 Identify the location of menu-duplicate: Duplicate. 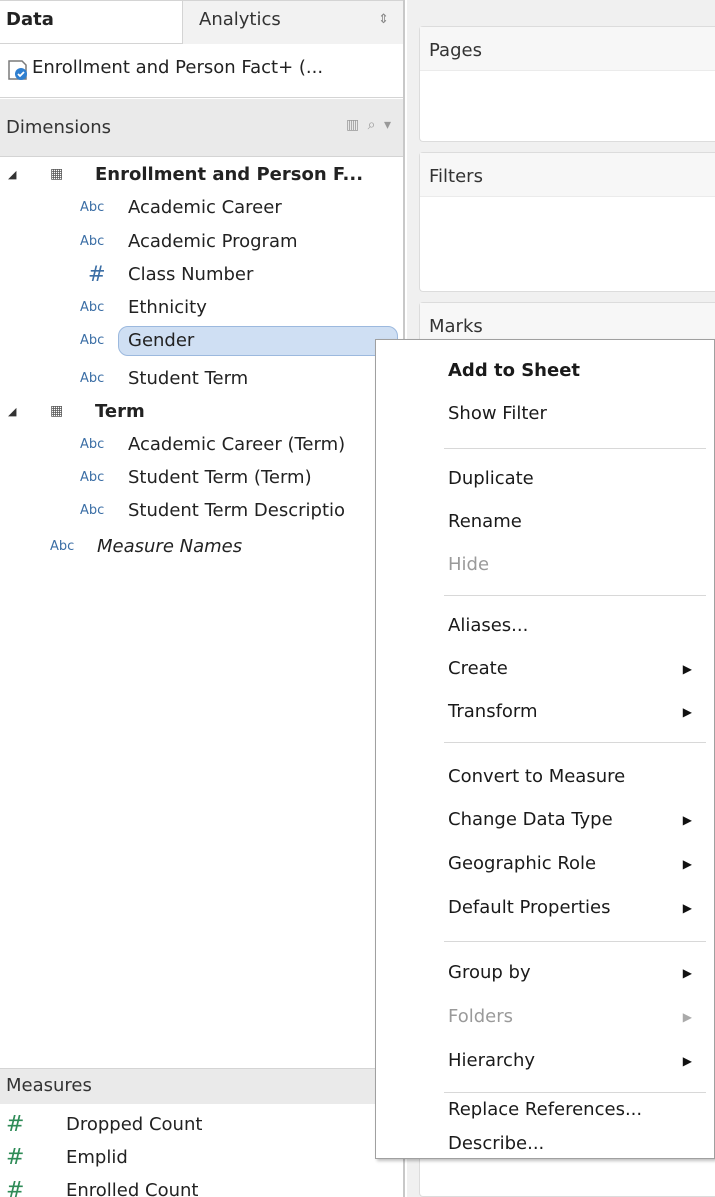
(569, 479).